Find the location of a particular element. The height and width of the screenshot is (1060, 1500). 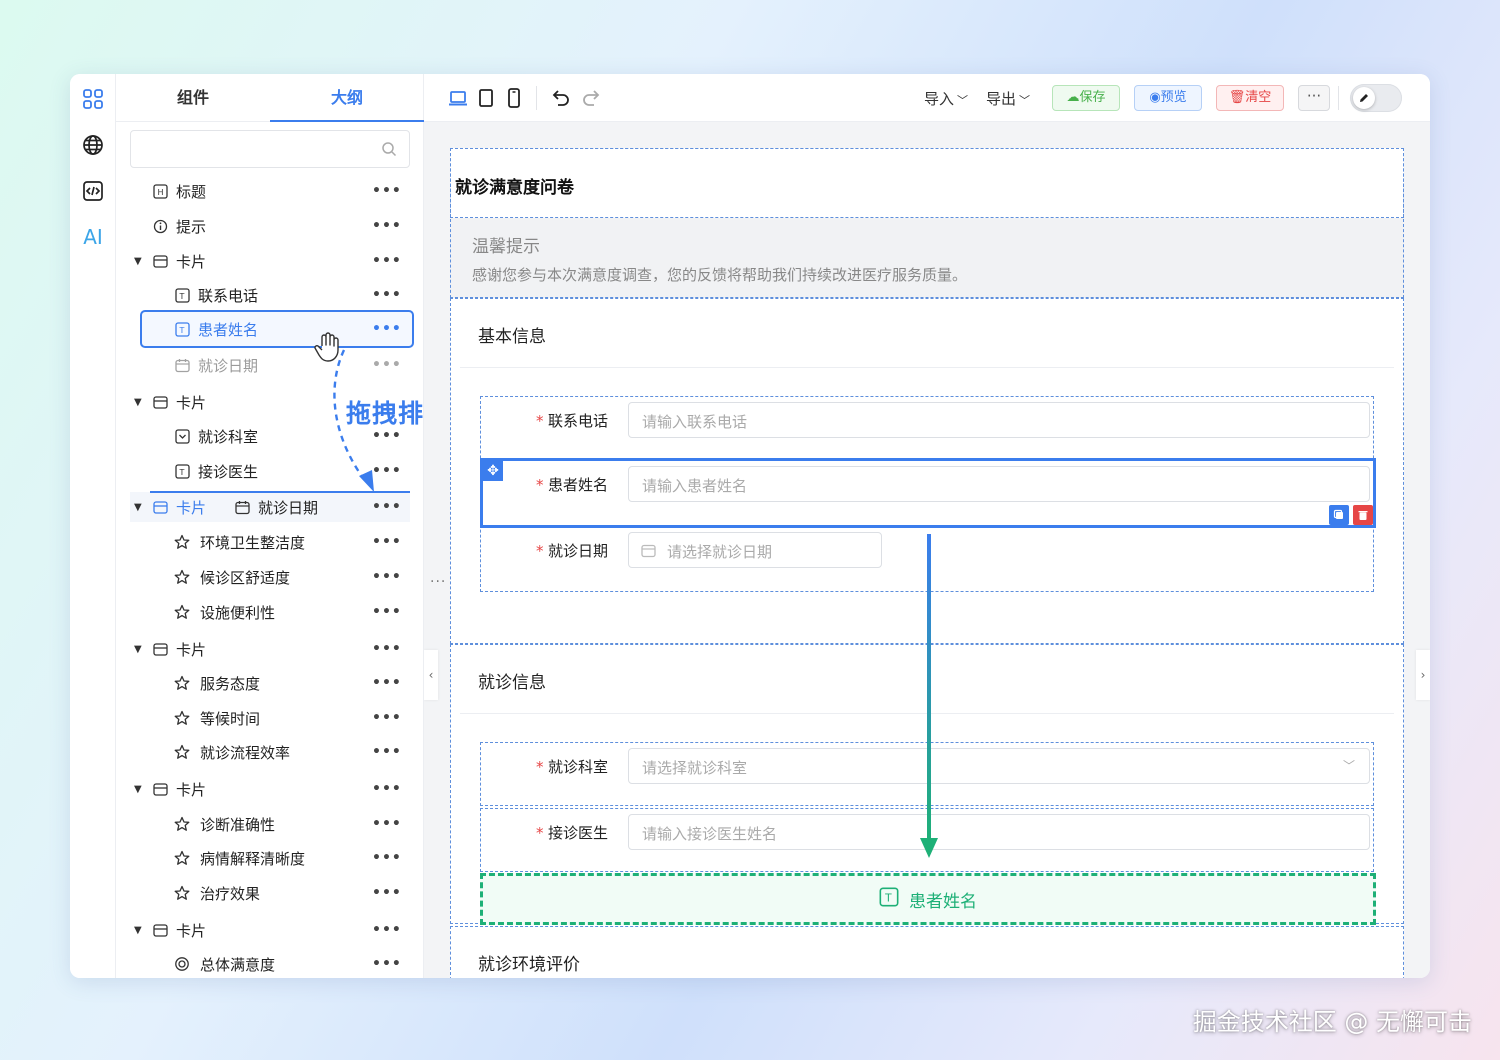

trash-icon: 🗑 is located at coordinates (1237, 97).